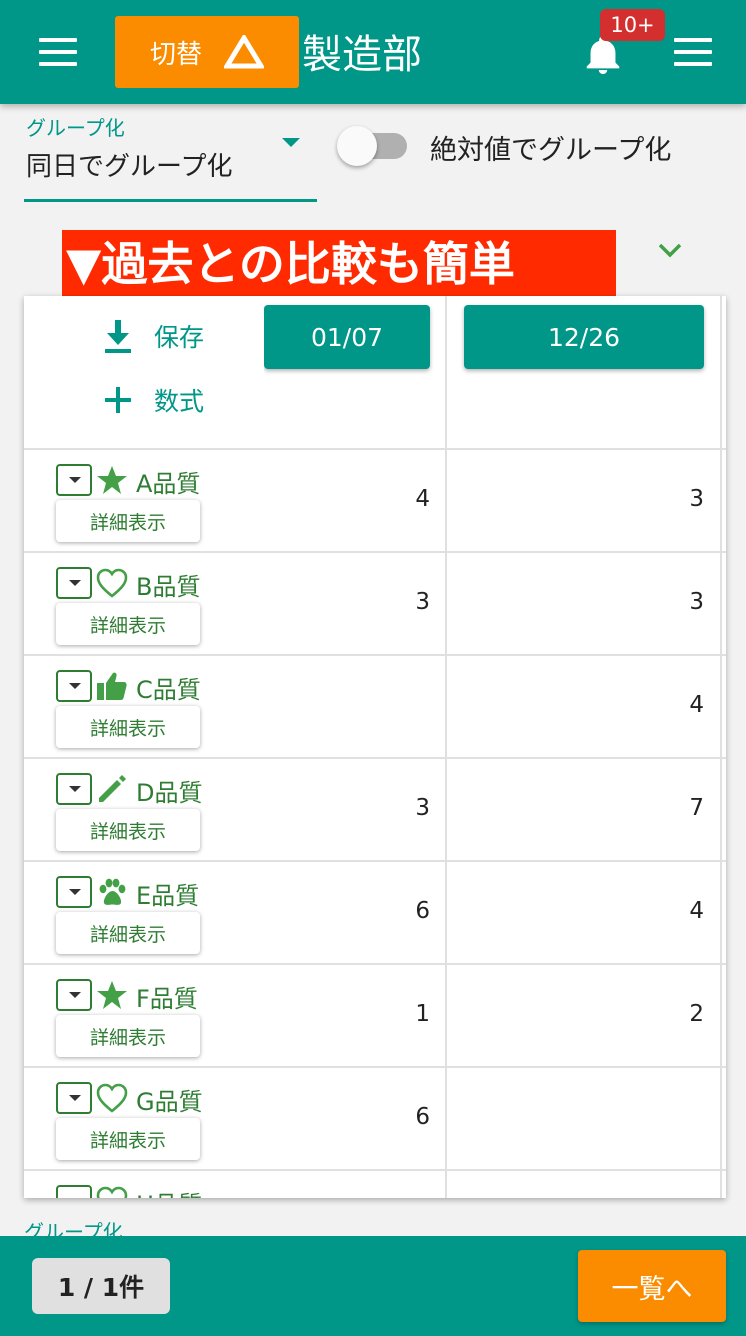 The width and height of the screenshot is (746, 1336). I want to click on dropdown-arrow-icon, so click(291, 142).